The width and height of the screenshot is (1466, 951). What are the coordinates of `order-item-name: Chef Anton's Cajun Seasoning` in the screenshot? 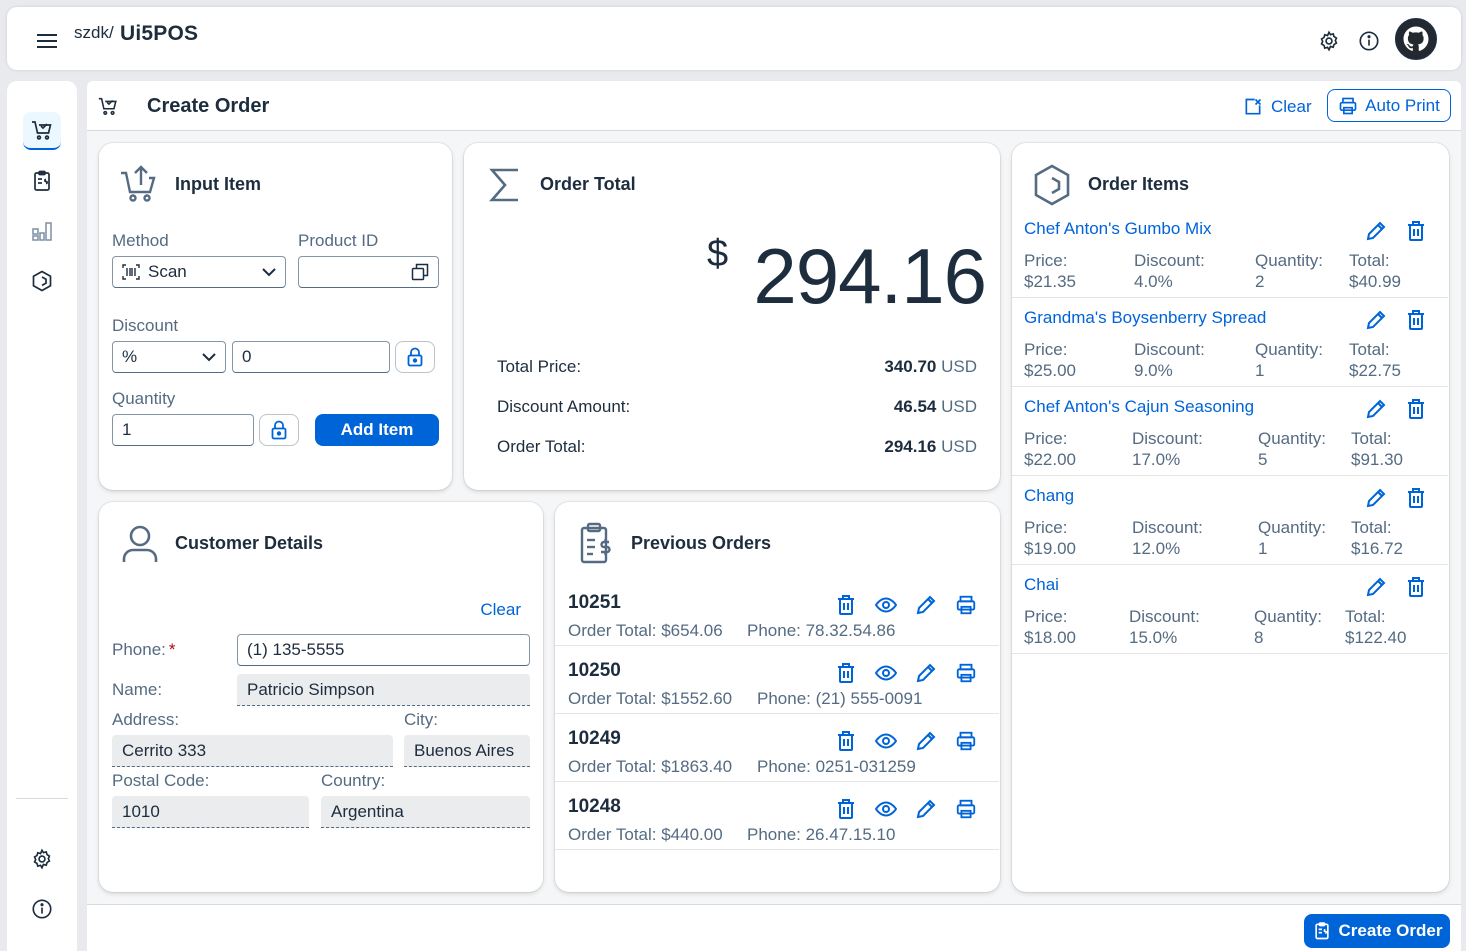 It's located at (1139, 407).